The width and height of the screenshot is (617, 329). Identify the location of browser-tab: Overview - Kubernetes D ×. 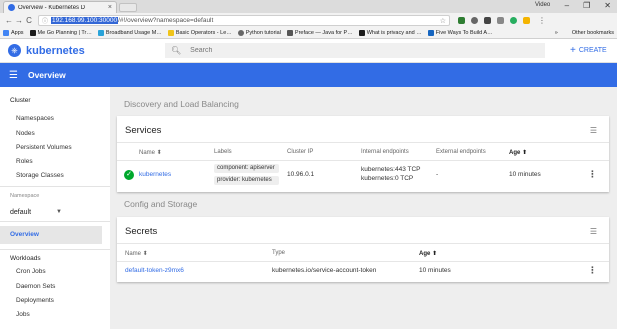
(60, 7).